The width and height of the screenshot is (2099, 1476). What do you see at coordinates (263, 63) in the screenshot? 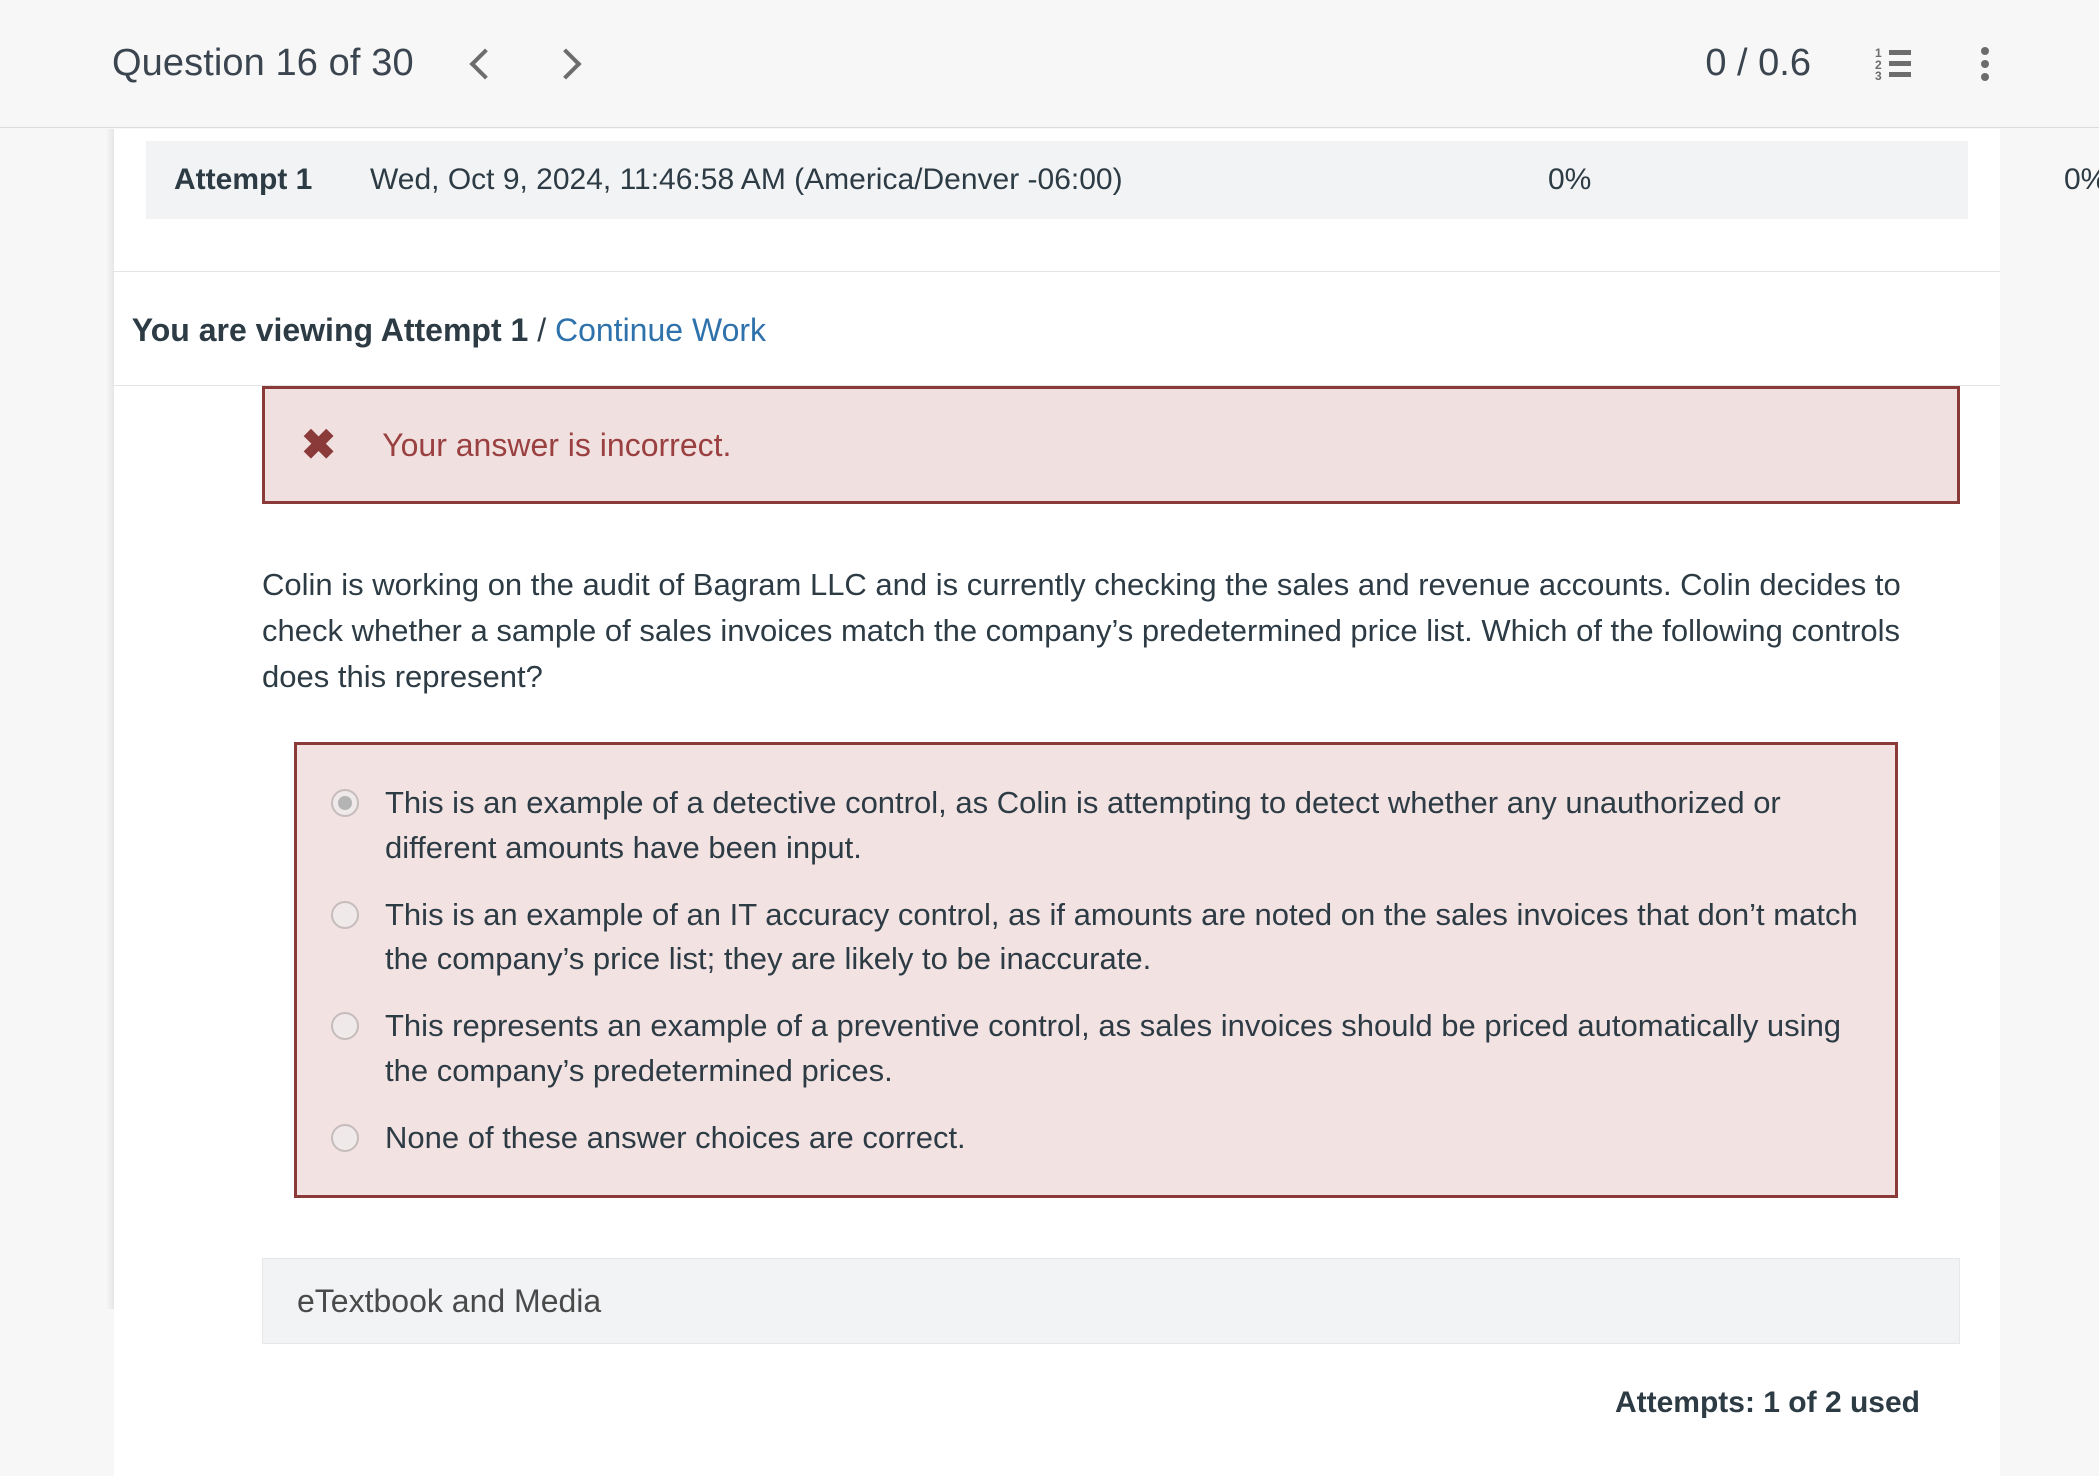
I see `page-title: Question 16 of 30` at bounding box center [263, 63].